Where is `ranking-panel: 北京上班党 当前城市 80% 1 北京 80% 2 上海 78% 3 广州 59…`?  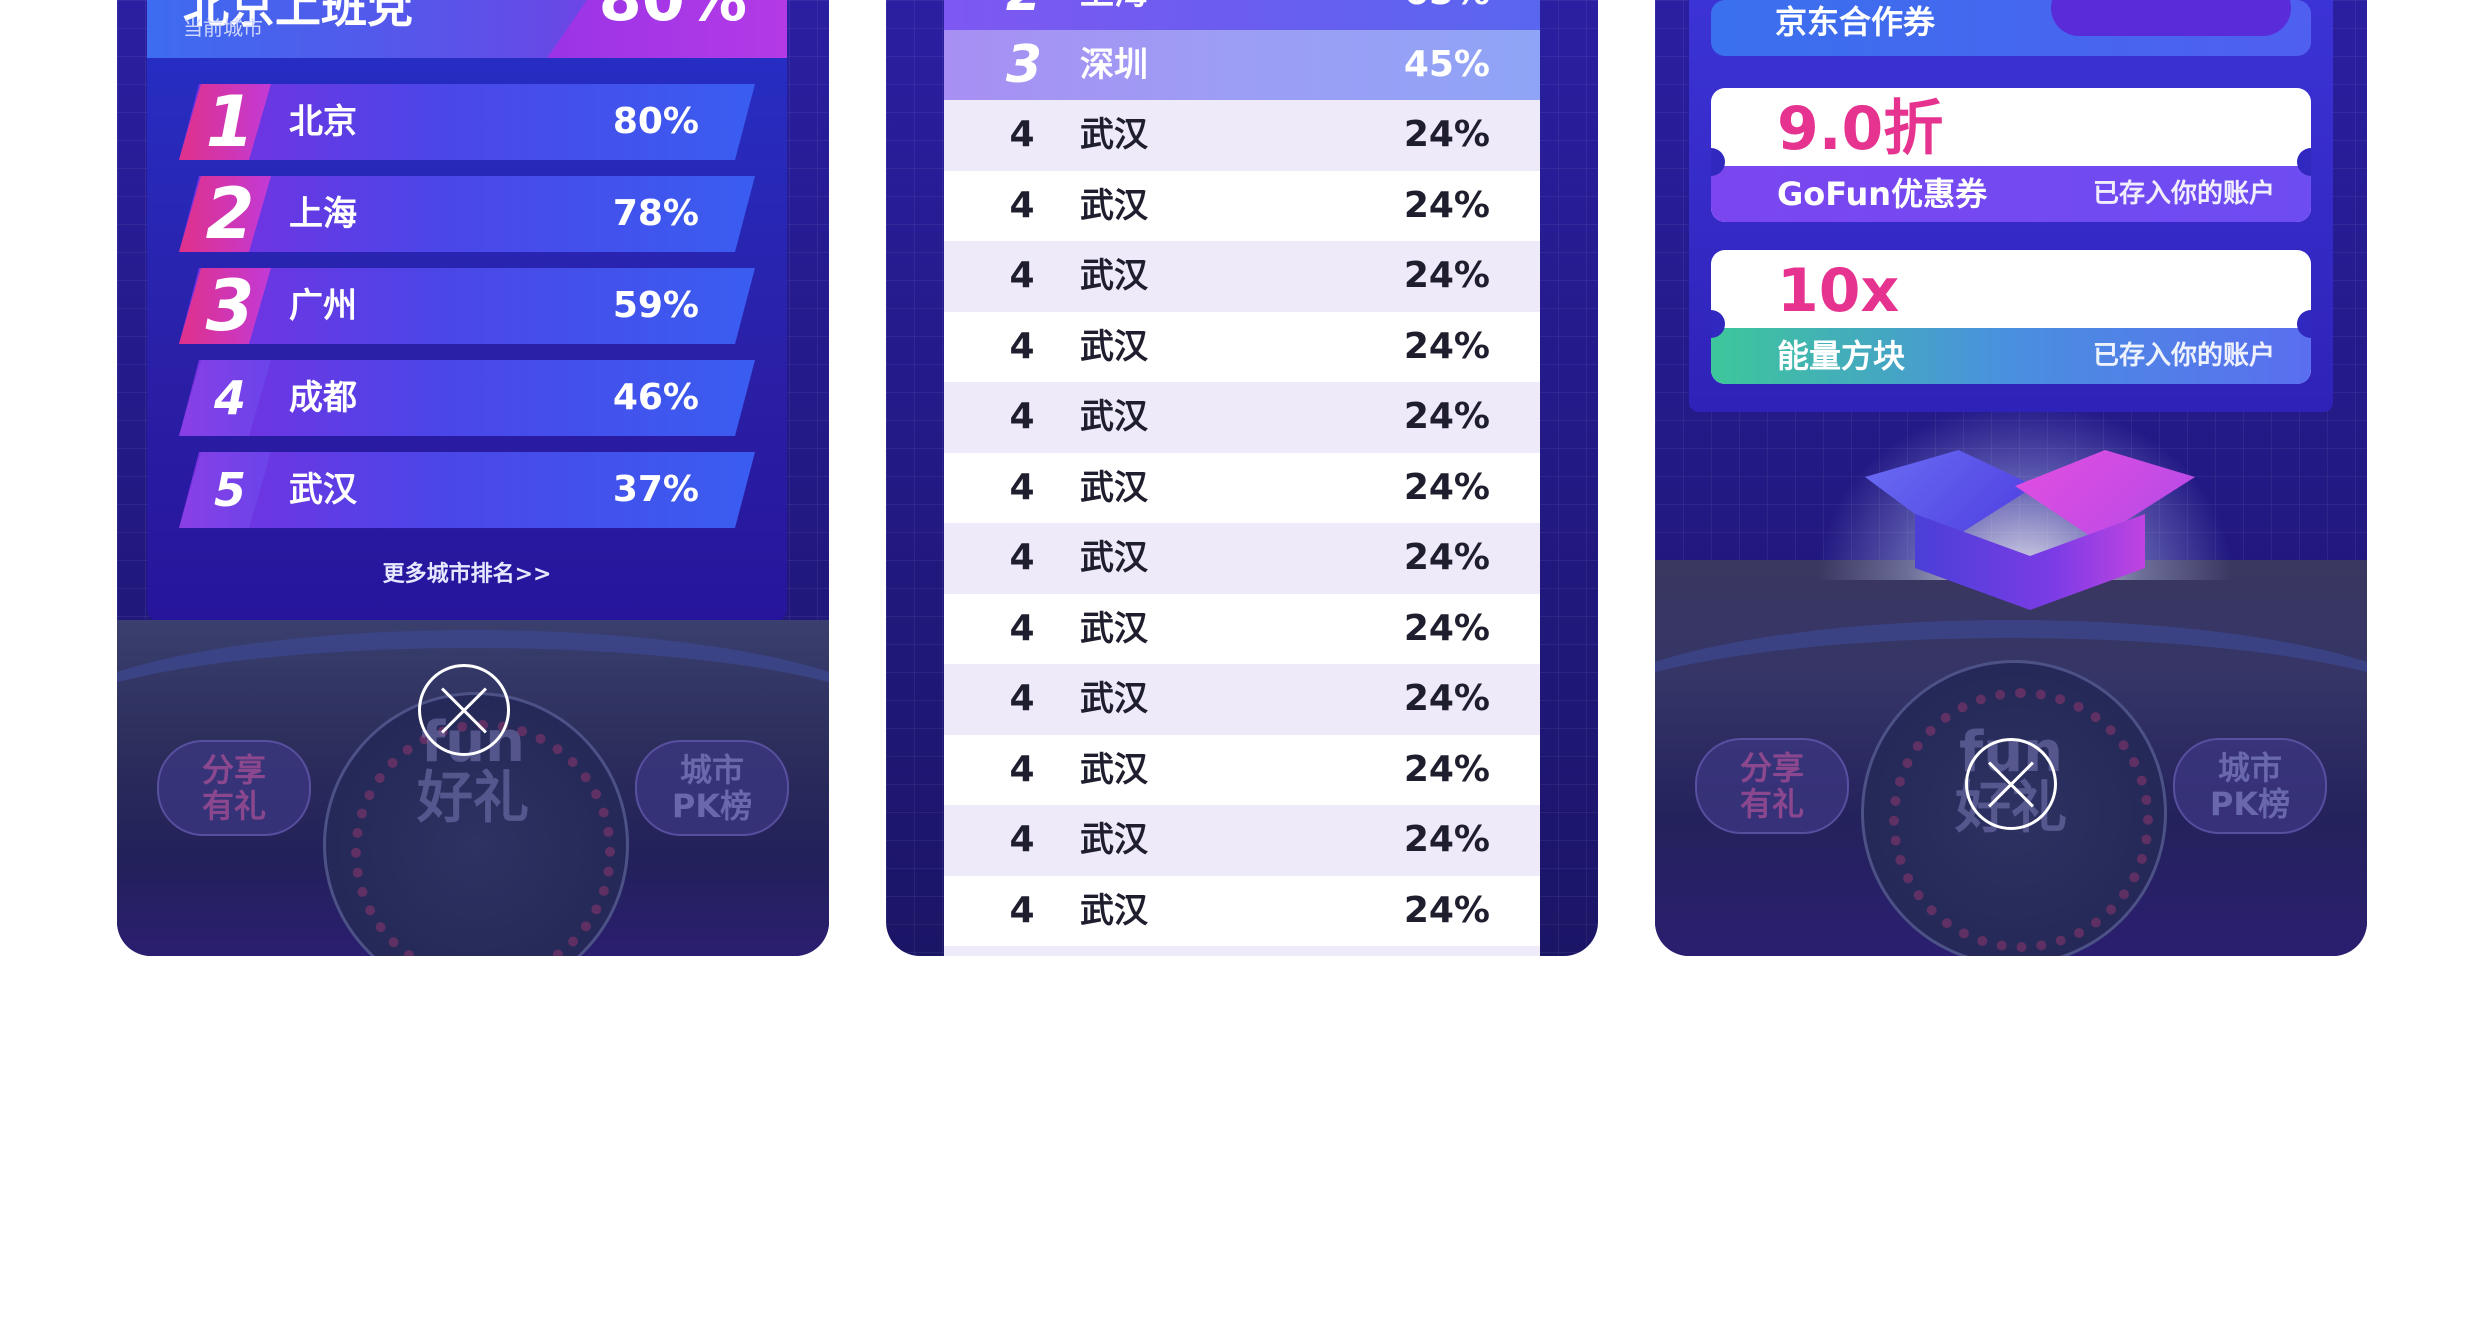 ranking-panel: 北京上班党 当前城市 80% 1 北京 80% 2 上海 78% 3 广州 59… is located at coordinates (467, 311).